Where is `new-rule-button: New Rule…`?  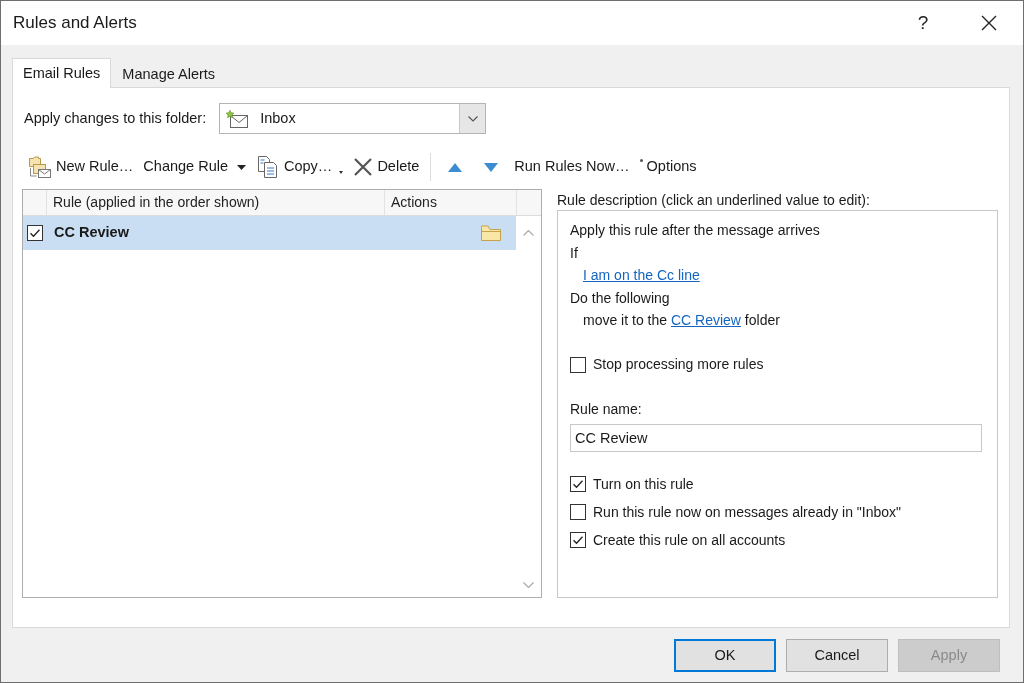 new-rule-button: New Rule… is located at coordinates (81, 167).